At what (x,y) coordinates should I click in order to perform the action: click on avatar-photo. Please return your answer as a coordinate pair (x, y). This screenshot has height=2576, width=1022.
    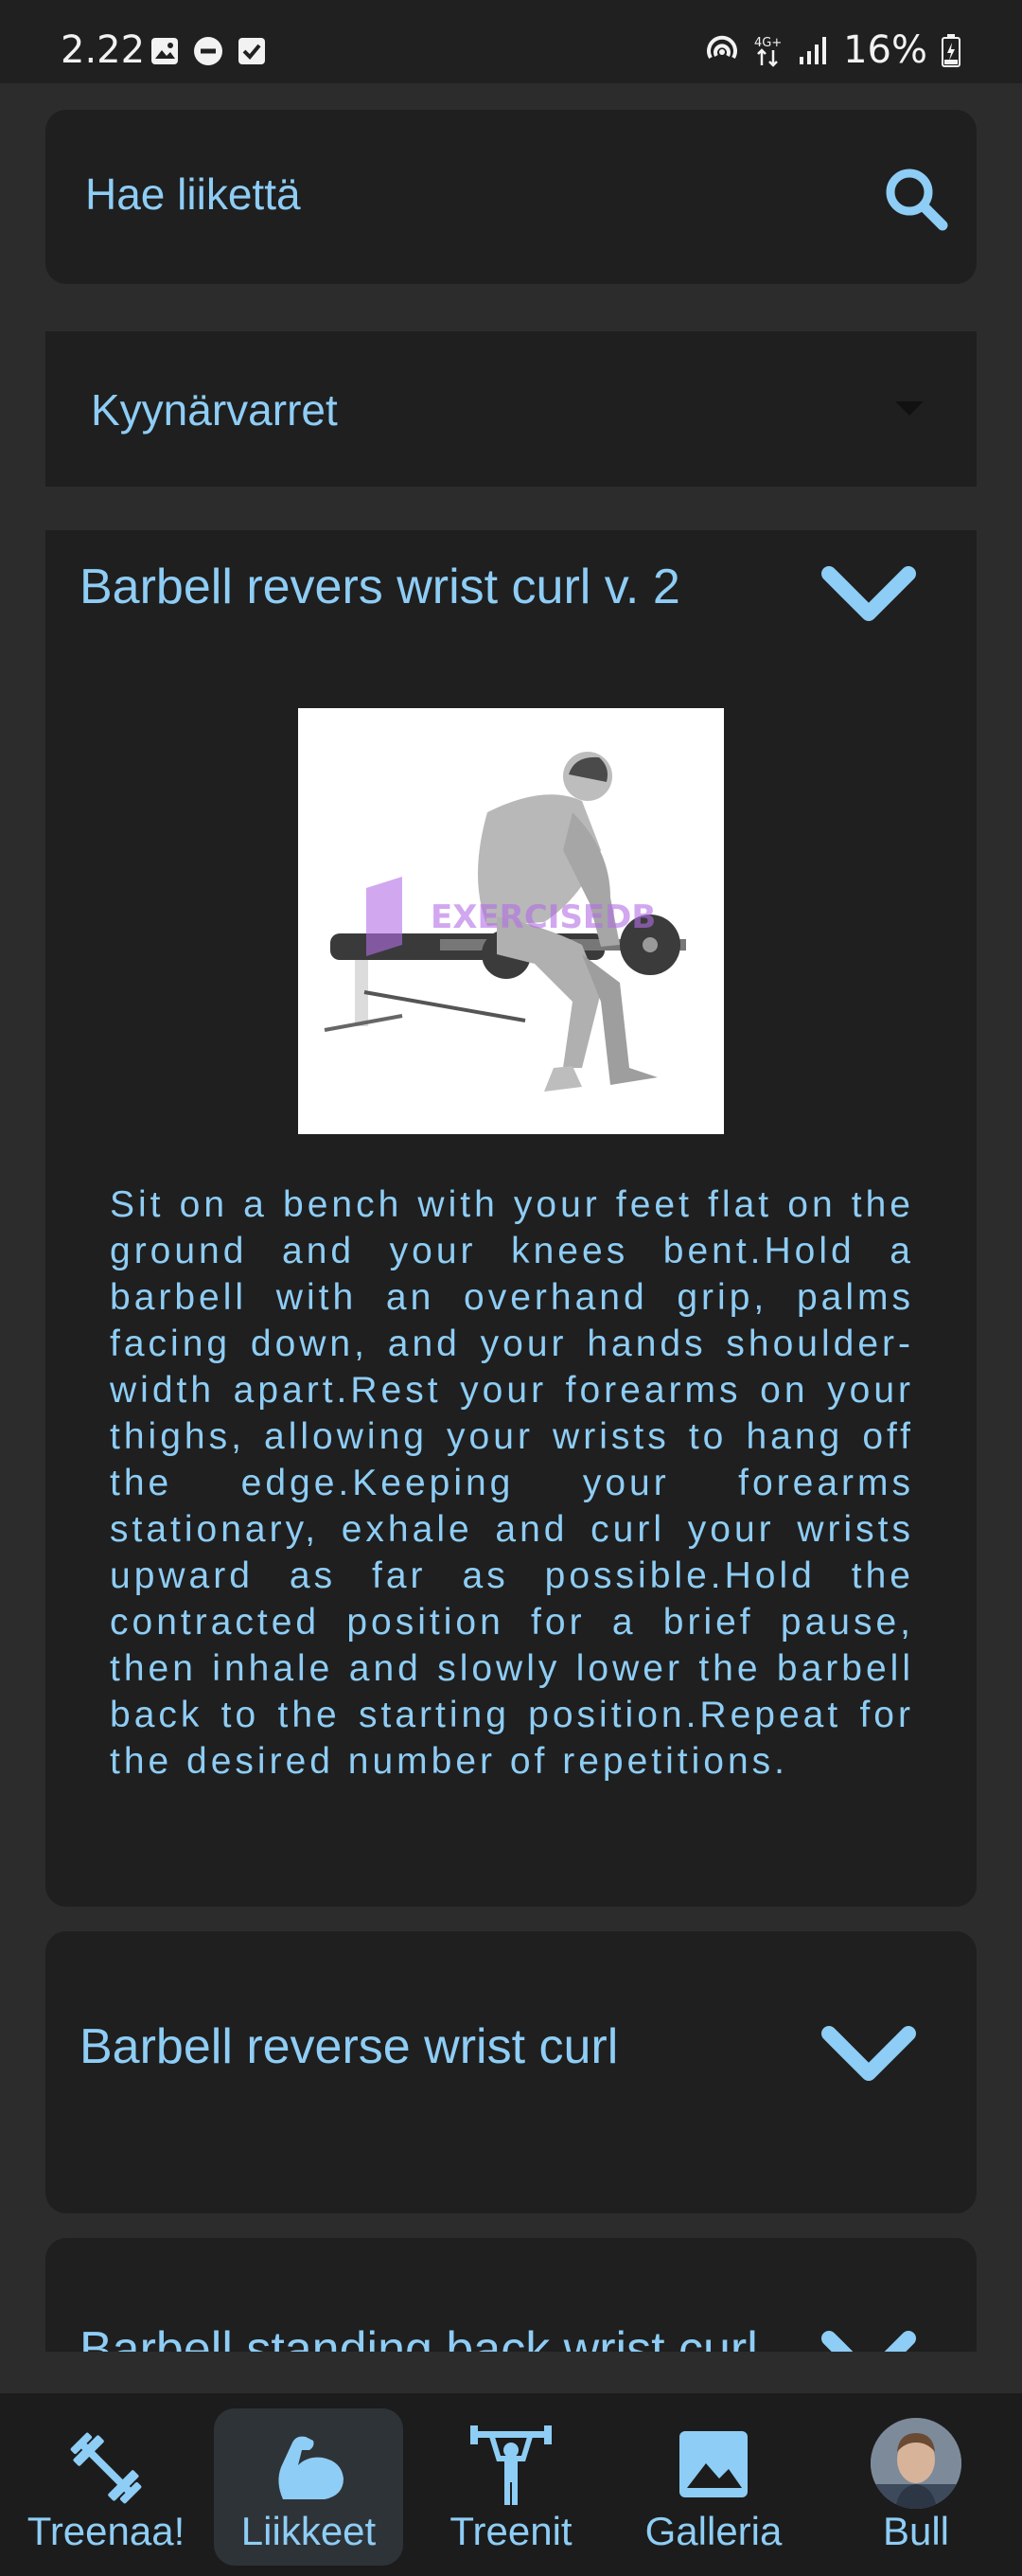
    Looking at the image, I should click on (916, 2463).